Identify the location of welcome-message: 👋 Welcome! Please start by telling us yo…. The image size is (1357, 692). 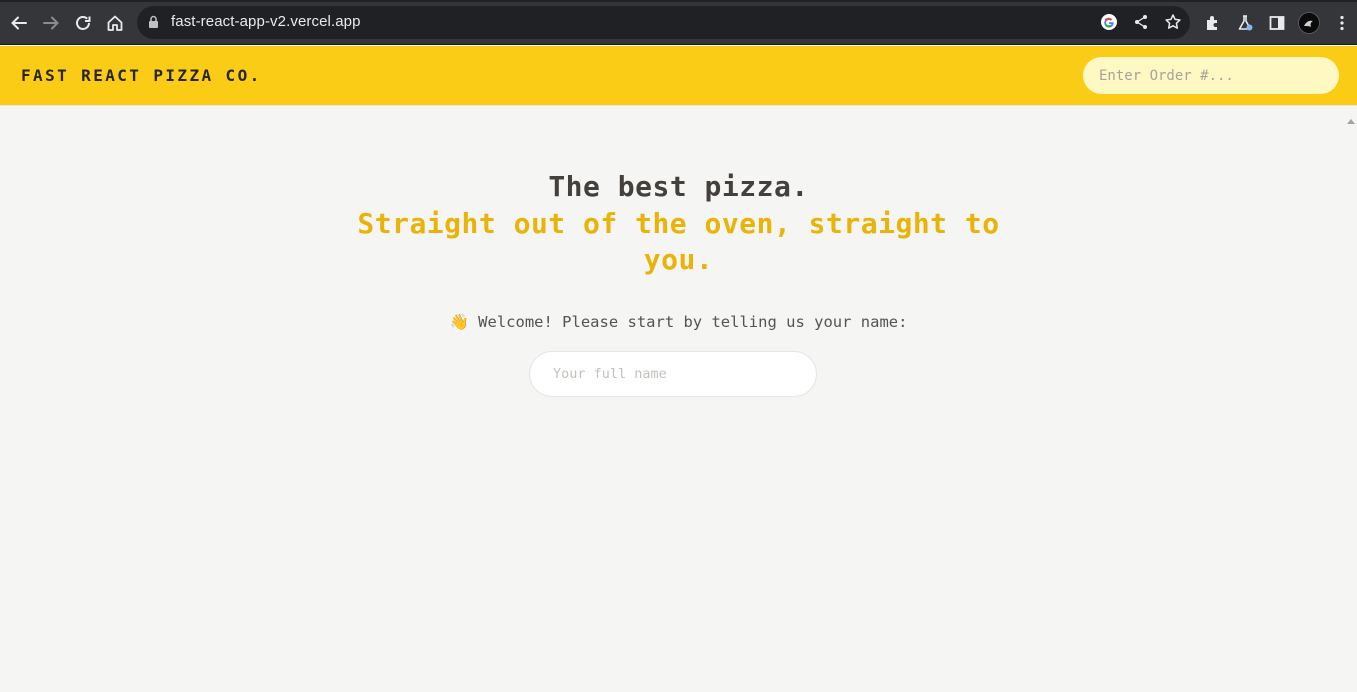
(678, 322).